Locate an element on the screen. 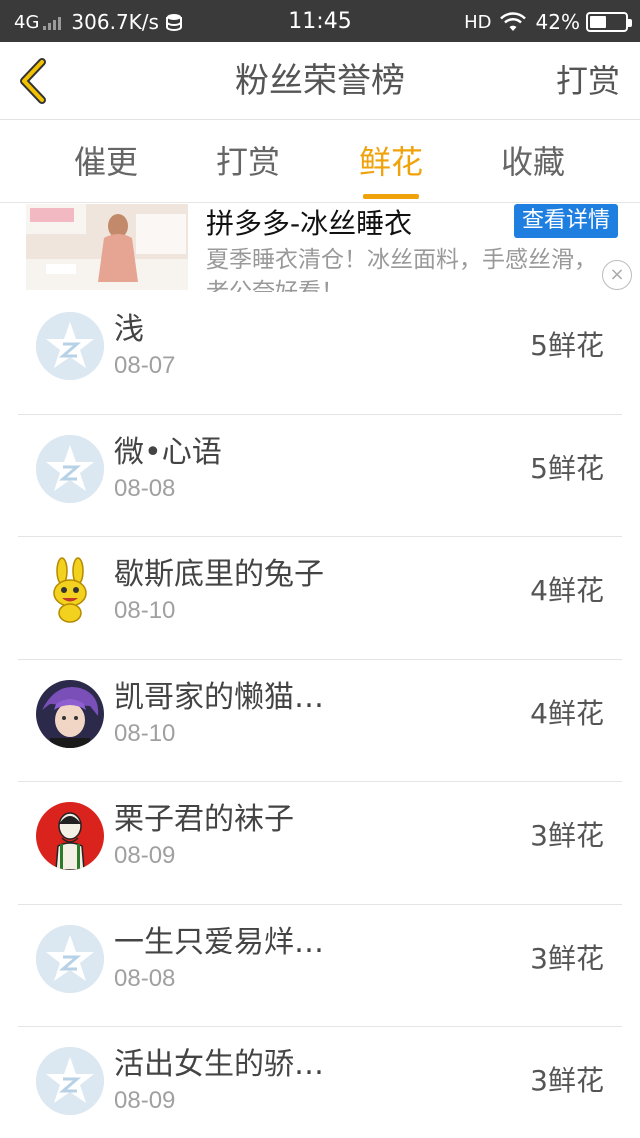  ad-title: 拼多多-冰丝睡衣 is located at coordinates (309, 223).